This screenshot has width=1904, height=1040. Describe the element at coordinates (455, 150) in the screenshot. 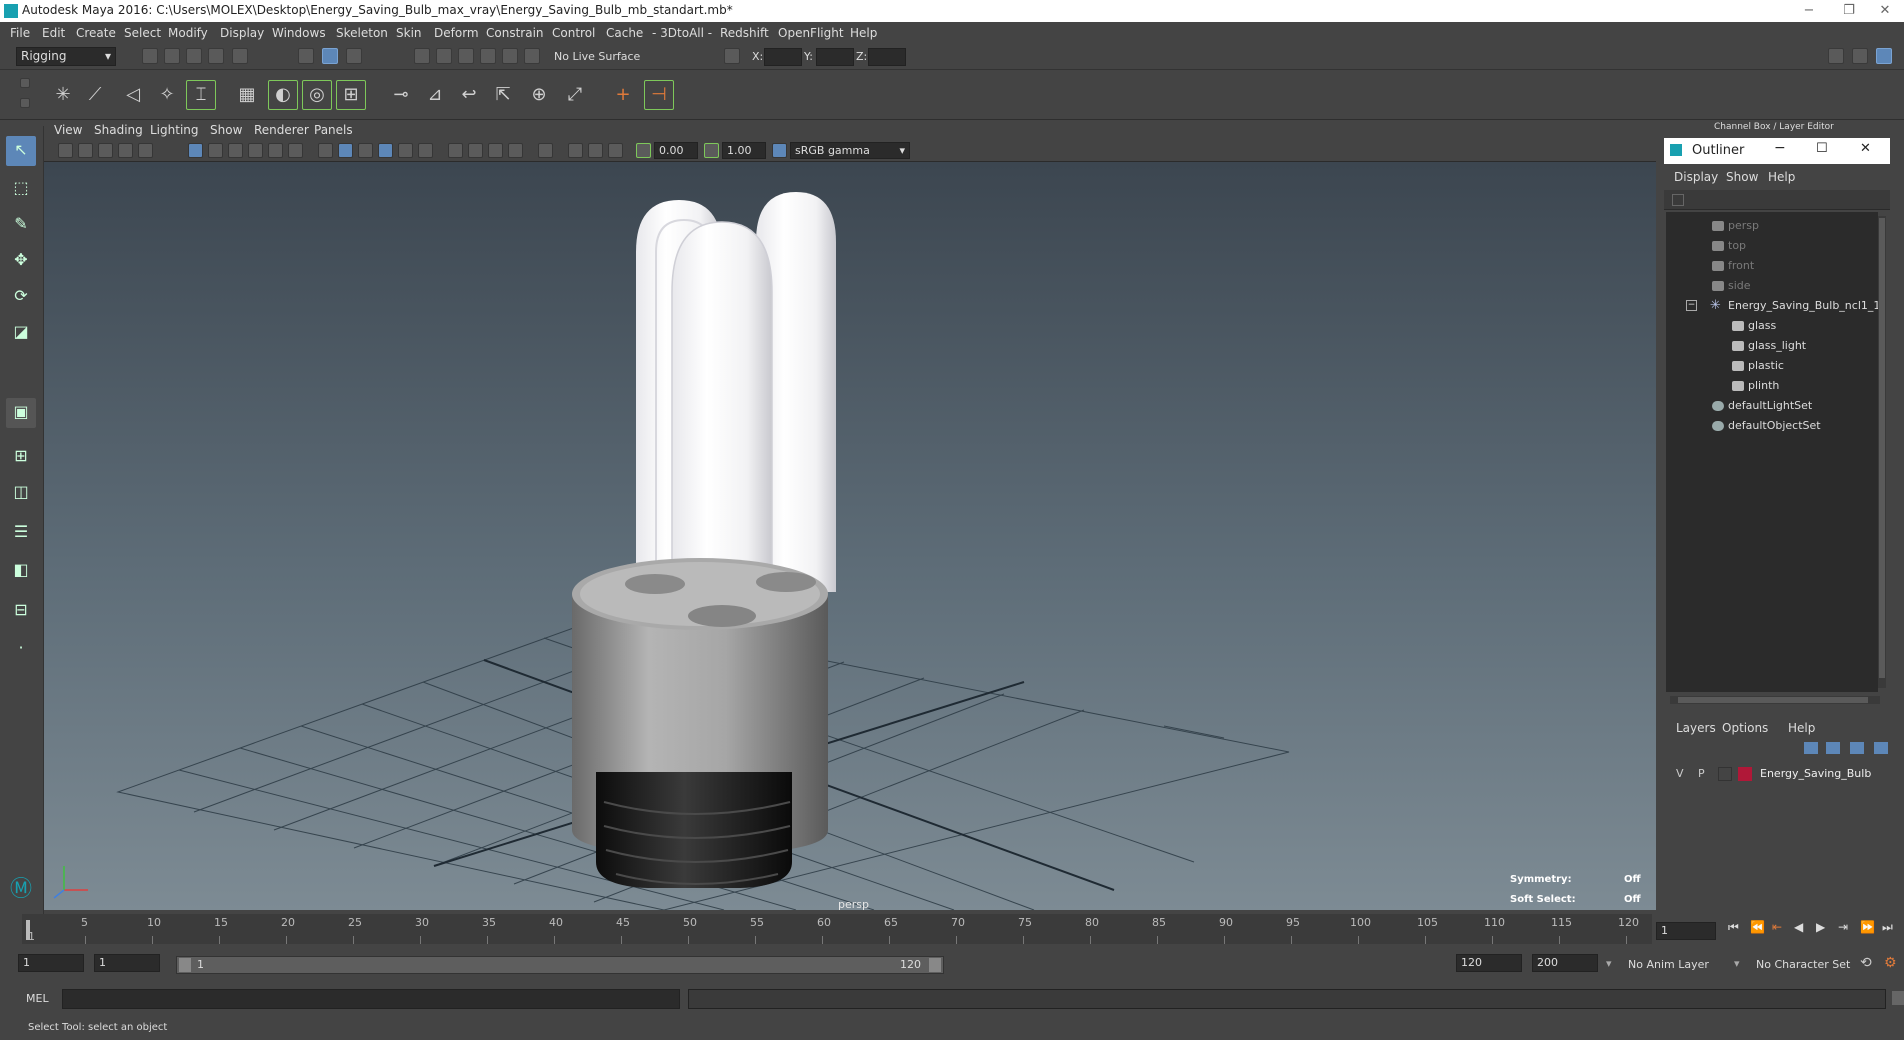

I see `ssao-icon` at that location.